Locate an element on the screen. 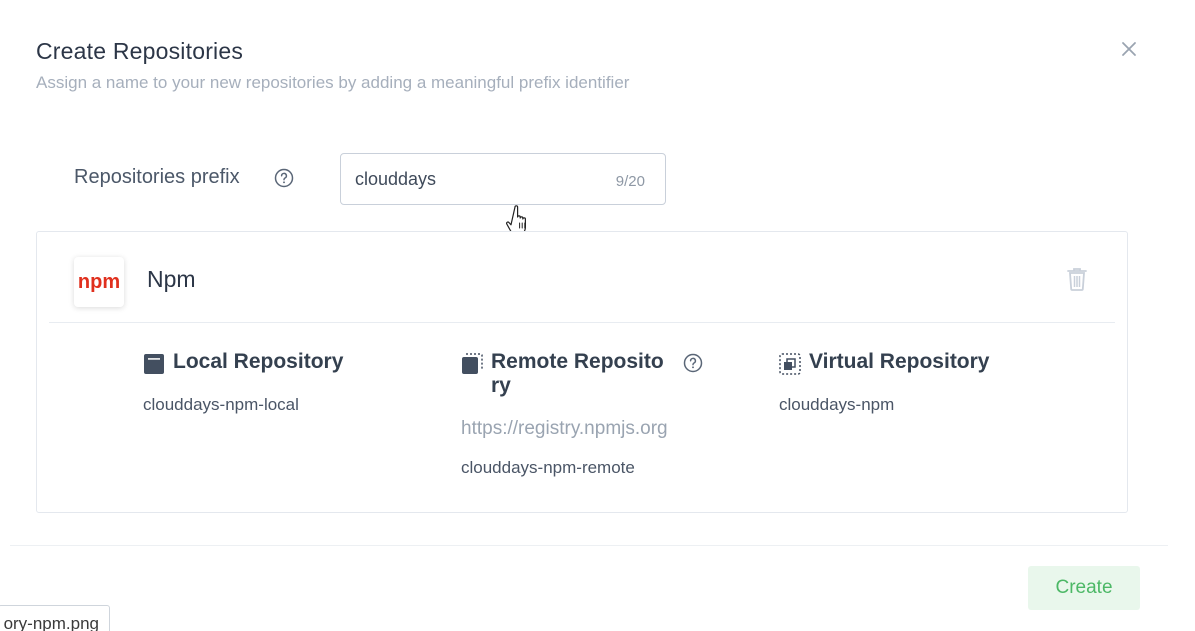 The width and height of the screenshot is (1195, 631). prefix-label: Repositories prefix is located at coordinates (157, 177).